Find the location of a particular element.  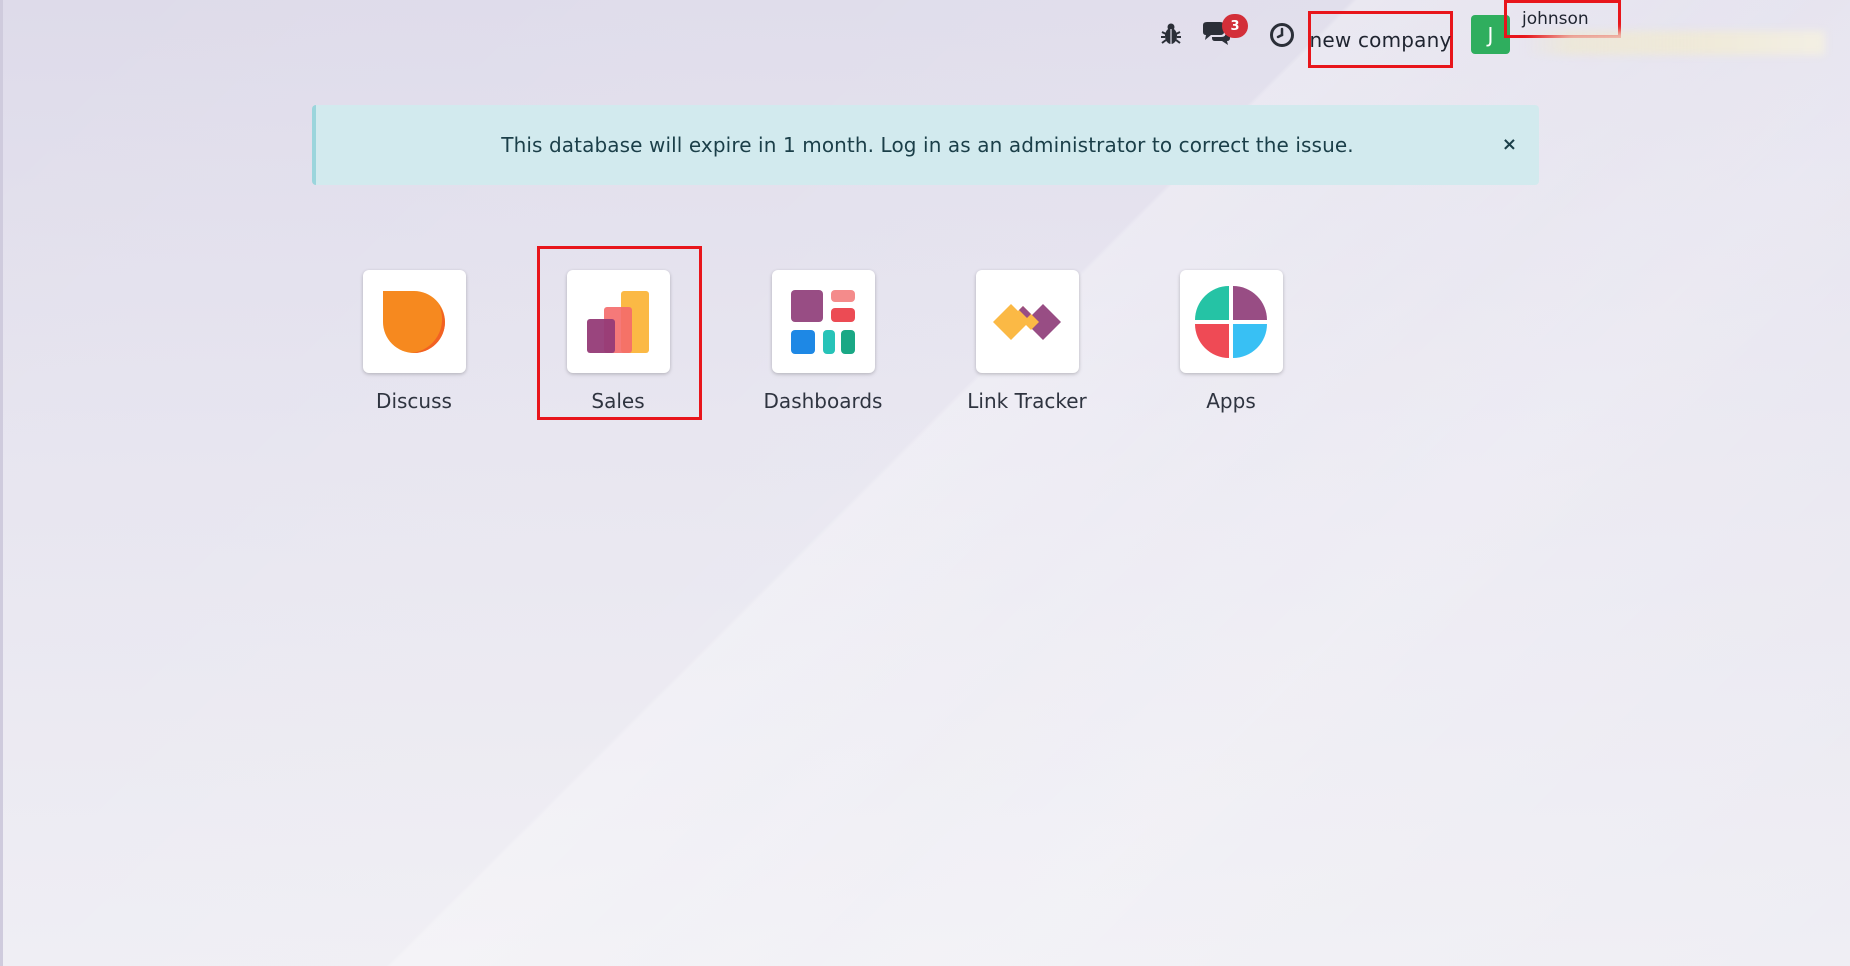

app-sales: Sales is located at coordinates (618, 345).